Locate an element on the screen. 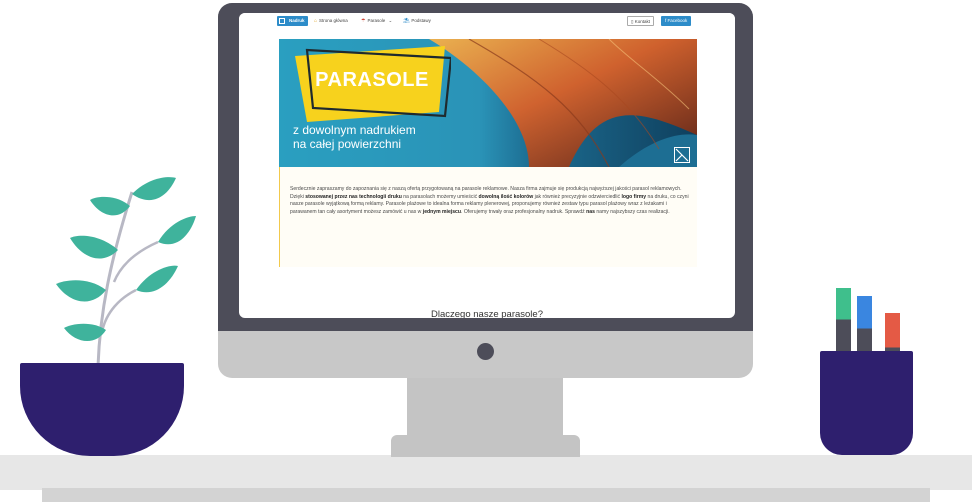 The width and height of the screenshot is (972, 502). desk-surface is located at coordinates (486, 472).